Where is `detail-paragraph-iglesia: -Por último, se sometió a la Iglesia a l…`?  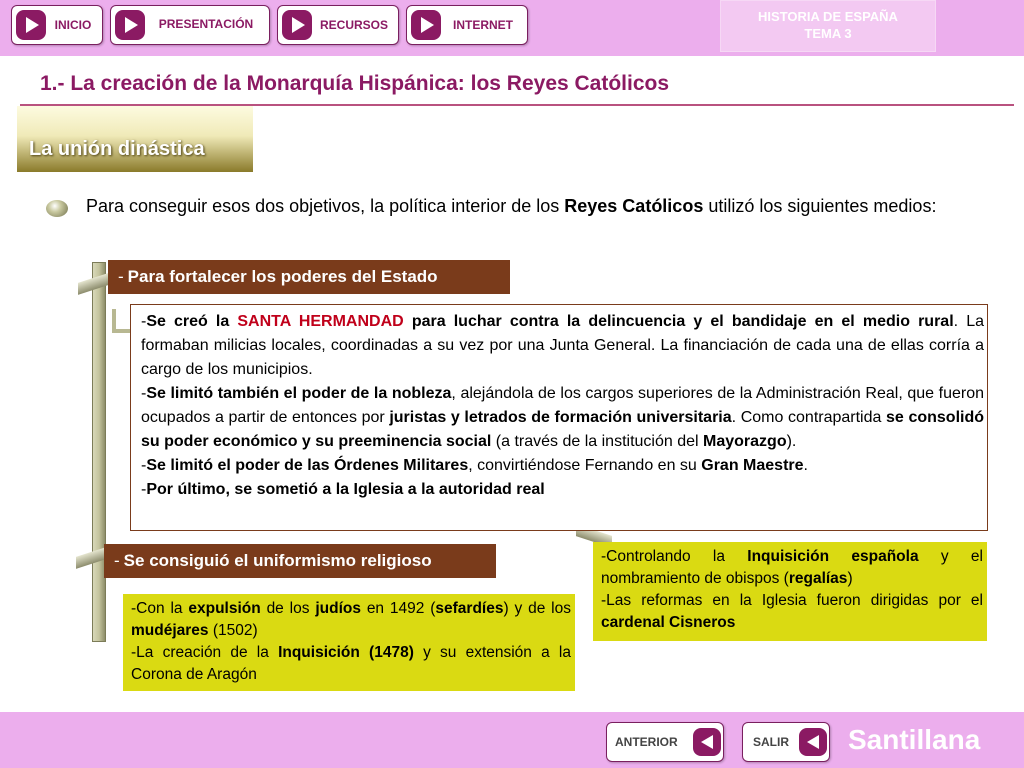 detail-paragraph-iglesia: -Por último, se sometió a la Iglesia a l… is located at coordinates (562, 490).